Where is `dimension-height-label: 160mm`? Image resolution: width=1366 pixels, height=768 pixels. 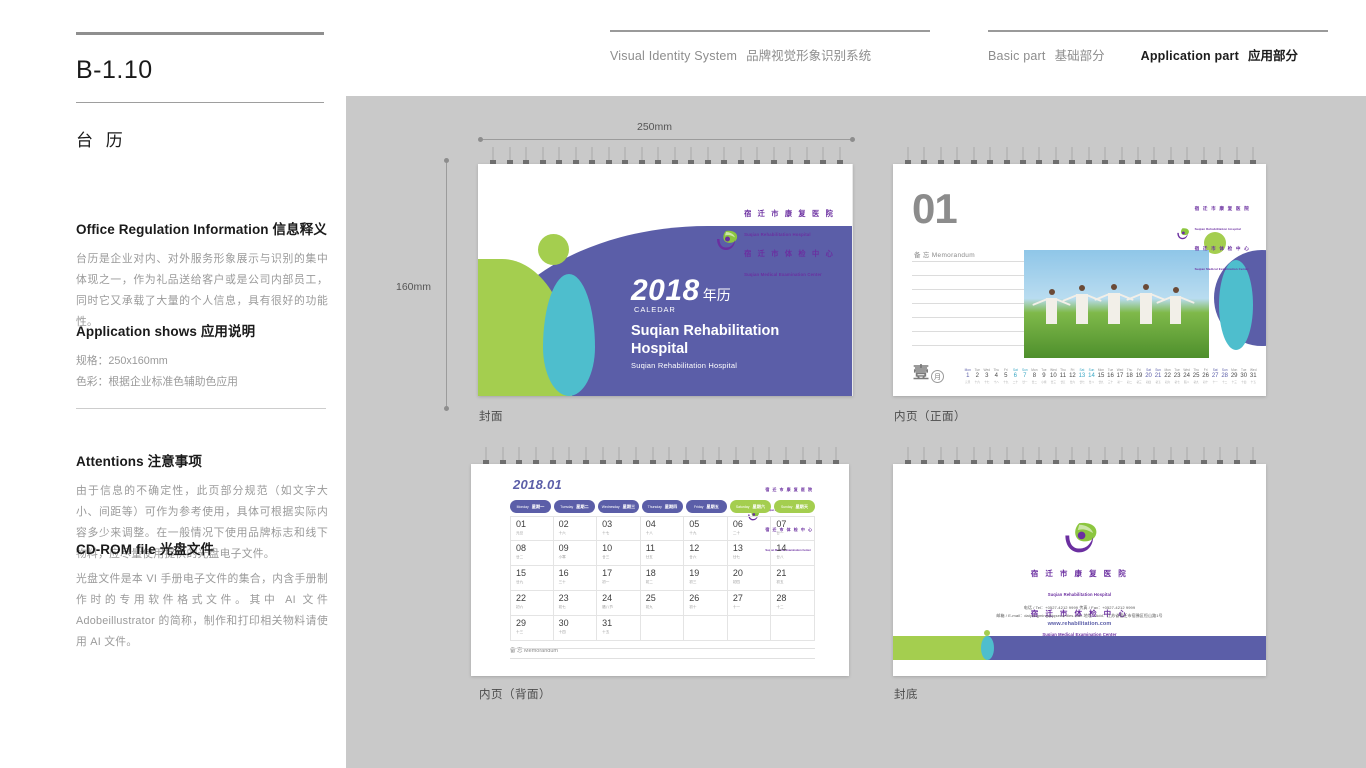 dimension-height-label: 160mm is located at coordinates (414, 287).